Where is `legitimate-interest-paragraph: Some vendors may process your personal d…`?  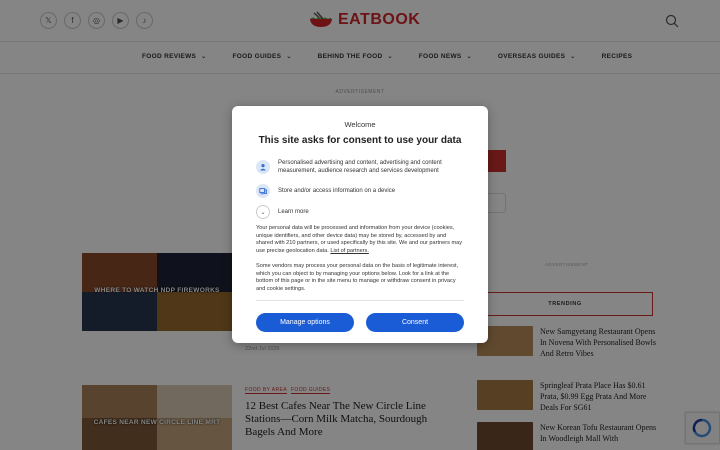 legitimate-interest-paragraph: Some vendors may process your personal d… is located at coordinates (357, 277).